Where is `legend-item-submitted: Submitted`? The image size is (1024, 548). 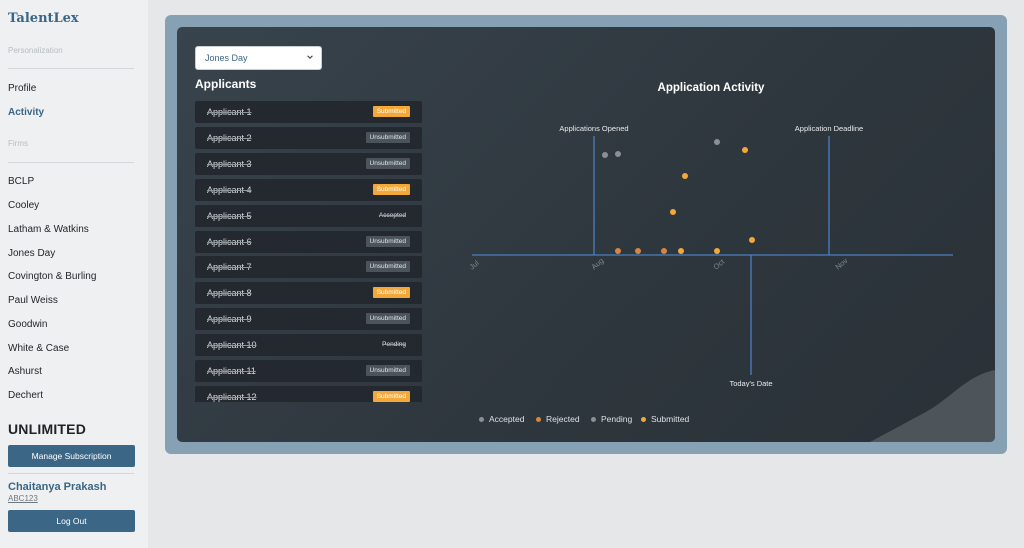 legend-item-submitted: Submitted is located at coordinates (665, 419).